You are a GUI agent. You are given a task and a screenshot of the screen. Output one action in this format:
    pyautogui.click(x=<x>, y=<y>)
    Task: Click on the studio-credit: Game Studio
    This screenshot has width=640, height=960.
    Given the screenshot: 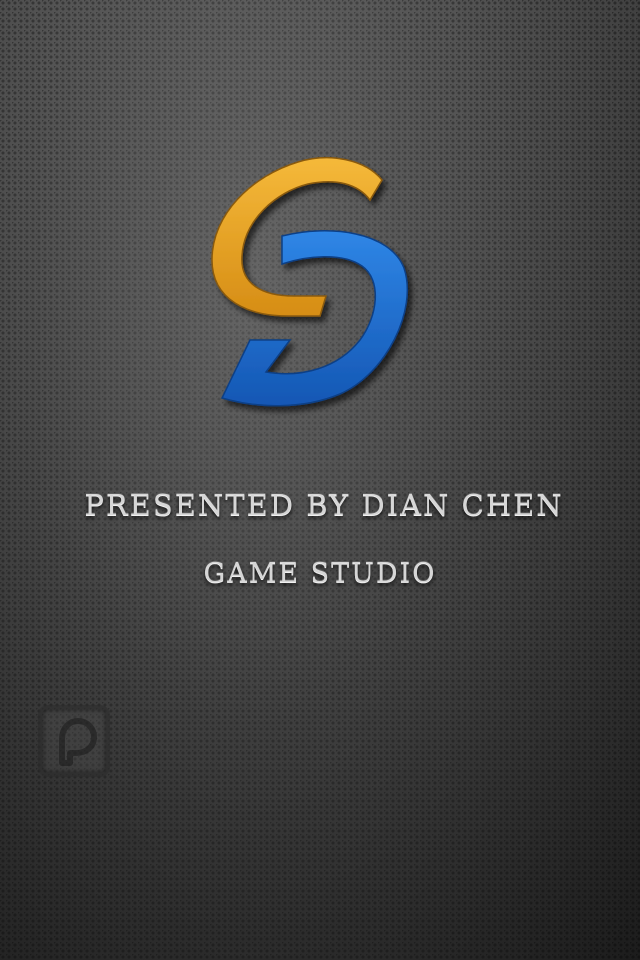 What is the action you would take?
    pyautogui.click(x=320, y=573)
    